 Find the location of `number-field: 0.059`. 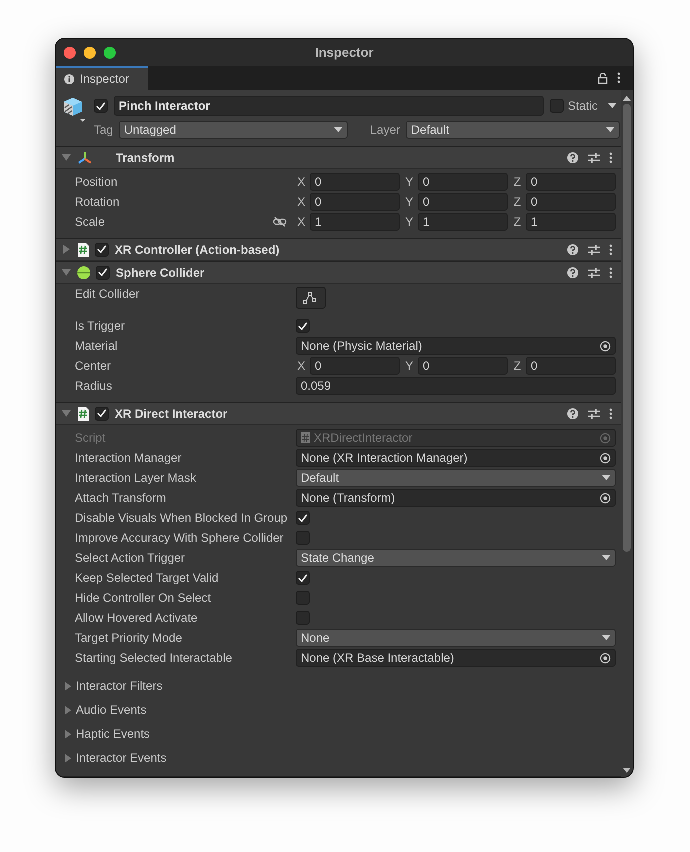

number-field: 0.059 is located at coordinates (456, 386).